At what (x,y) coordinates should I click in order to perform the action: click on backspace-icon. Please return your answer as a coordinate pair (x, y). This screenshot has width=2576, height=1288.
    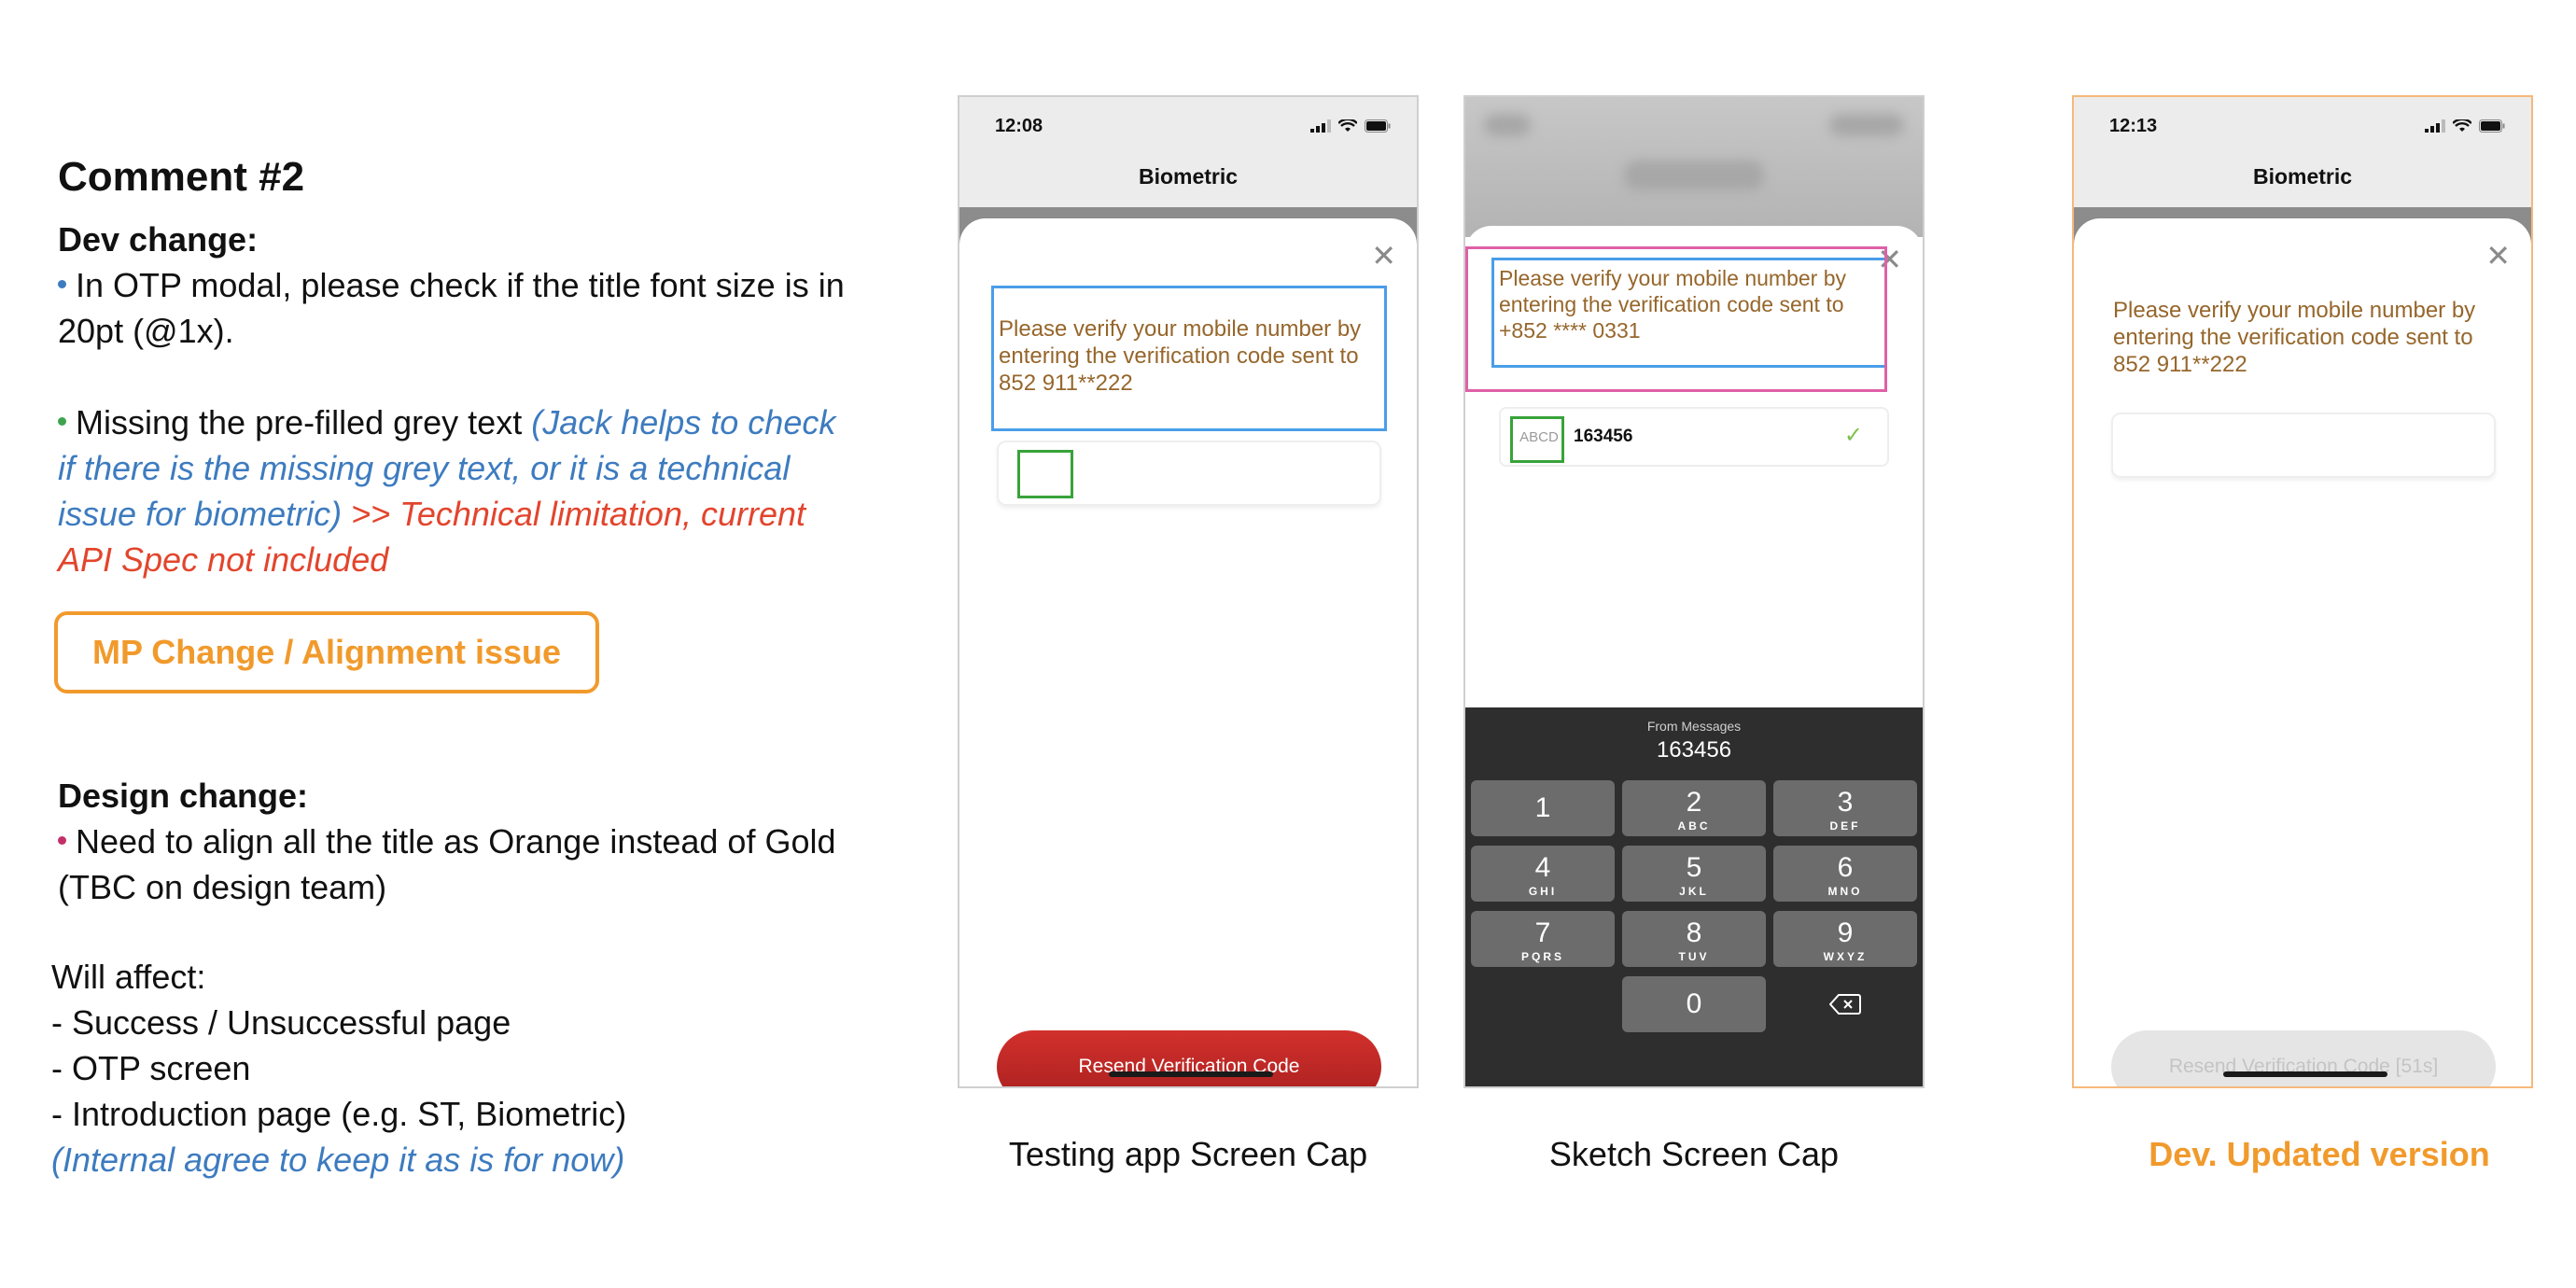
    Looking at the image, I should click on (1844, 1004).